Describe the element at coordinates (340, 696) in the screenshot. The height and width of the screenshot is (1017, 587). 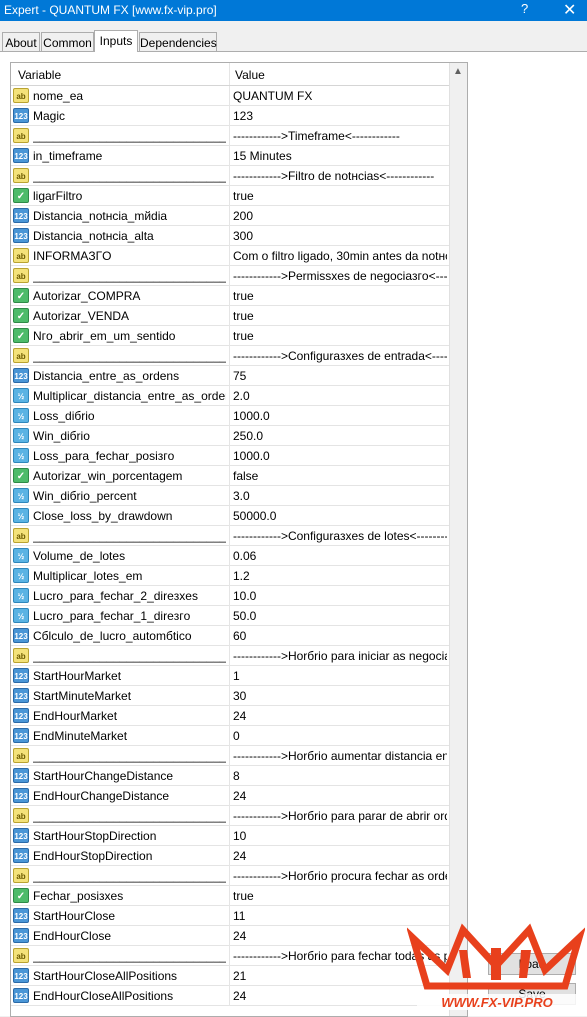
I see `variable-value: 30` at that location.